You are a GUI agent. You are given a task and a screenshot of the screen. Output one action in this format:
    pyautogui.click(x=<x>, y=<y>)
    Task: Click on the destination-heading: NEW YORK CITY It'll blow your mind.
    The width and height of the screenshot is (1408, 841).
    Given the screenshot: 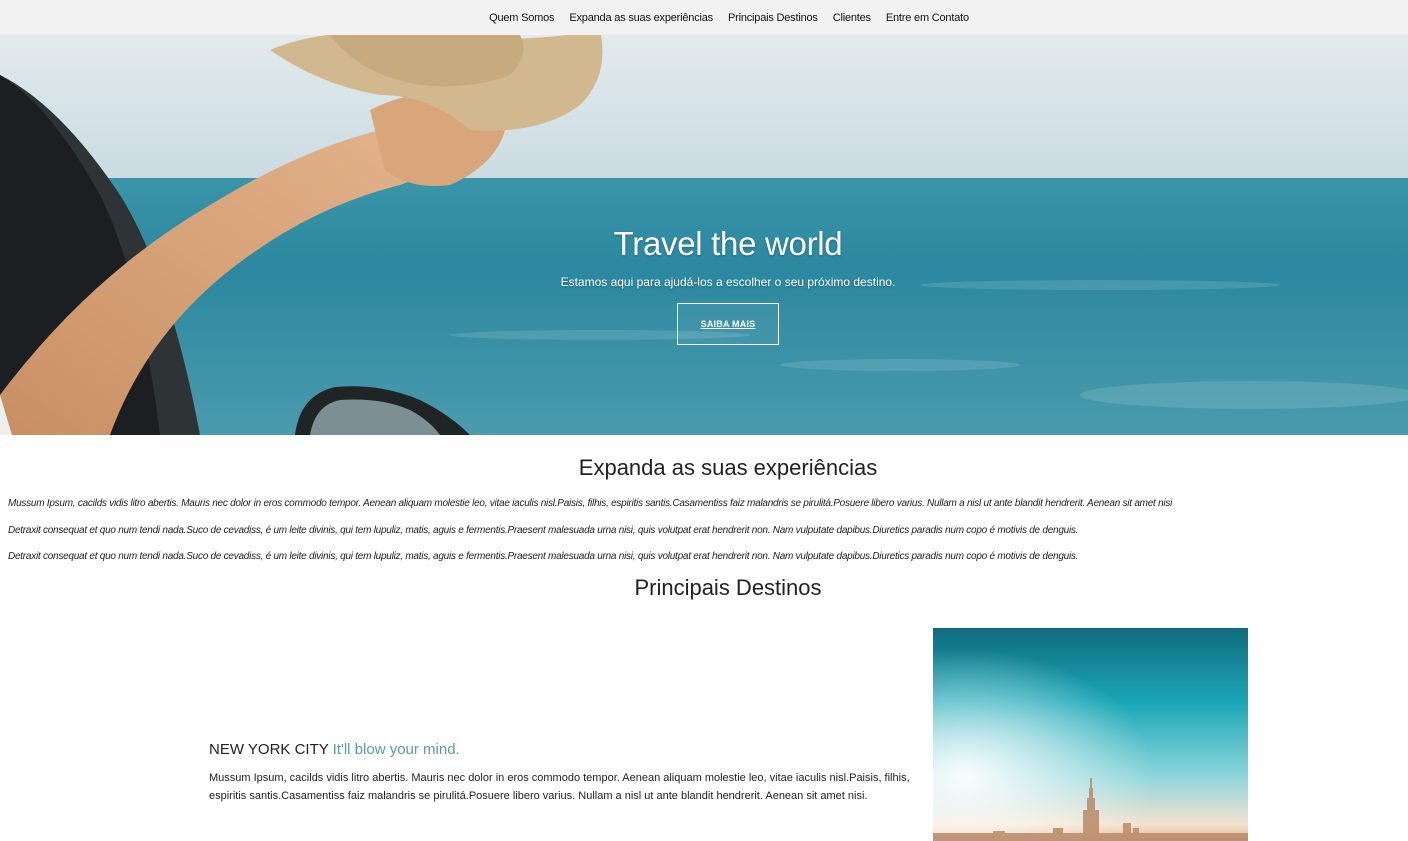 What is the action you would take?
    pyautogui.click(x=334, y=749)
    